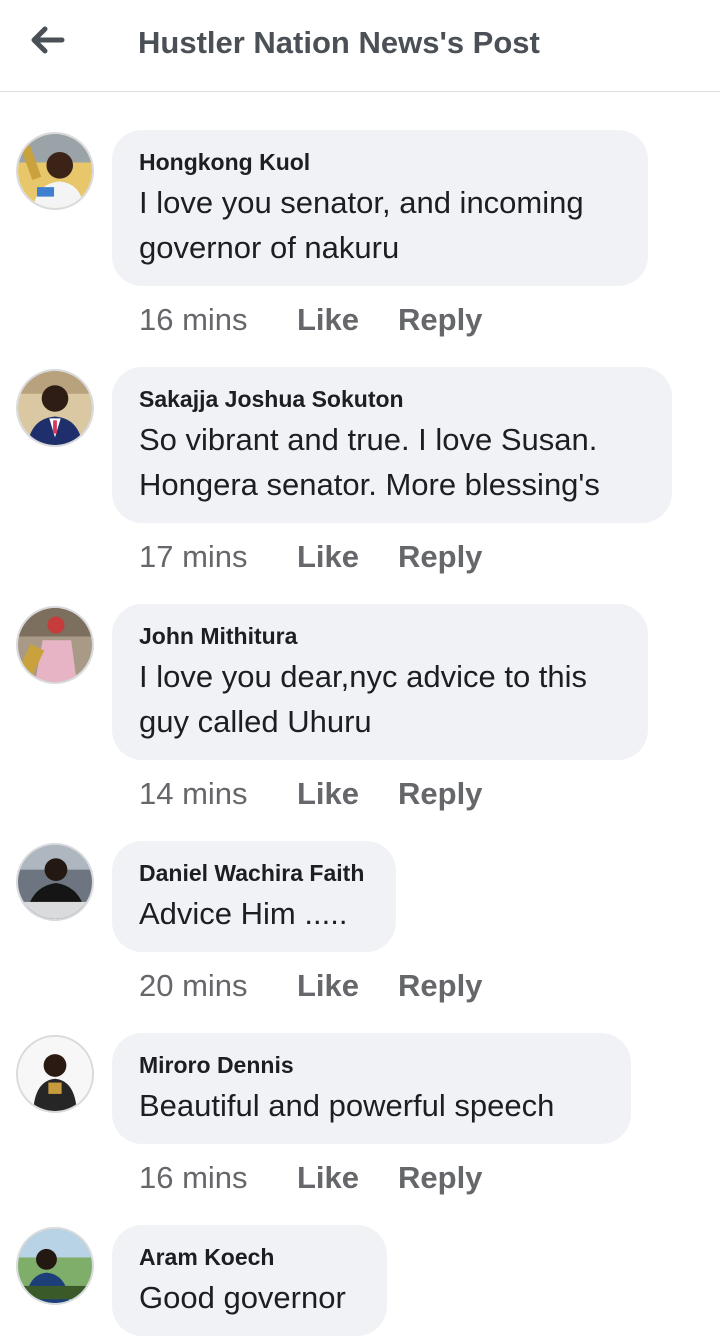 This screenshot has height=1336, width=720. I want to click on comment-actions: 20 mins Like Reply, so click(310, 986).